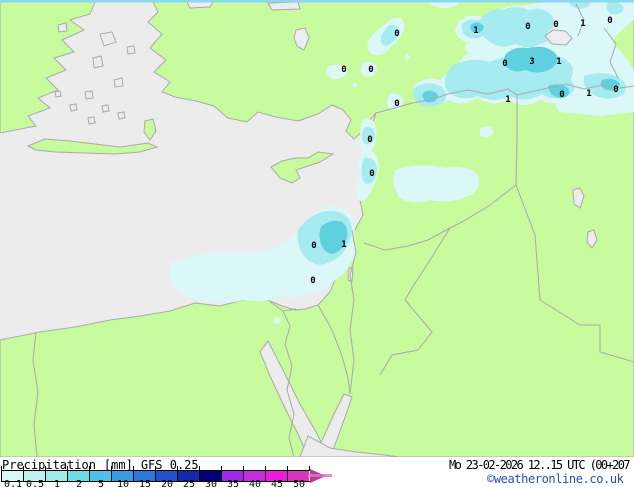  I want to click on scale-arrow-fringe, so click(320, 475).